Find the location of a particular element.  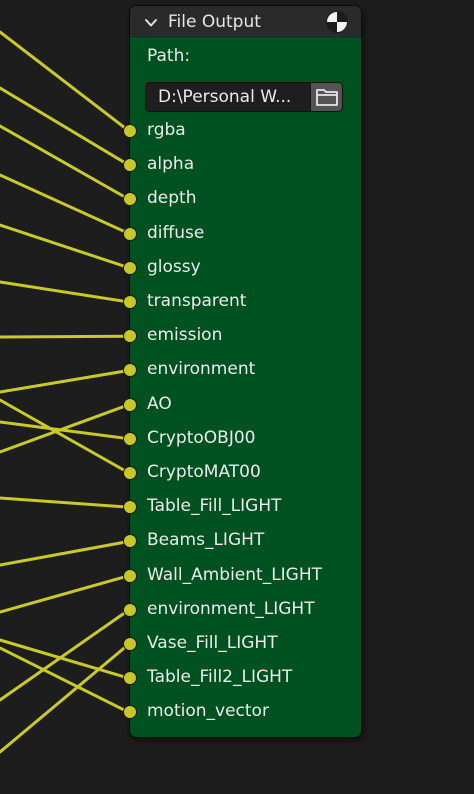

input-socket-label: motion_vector is located at coordinates (208, 711).